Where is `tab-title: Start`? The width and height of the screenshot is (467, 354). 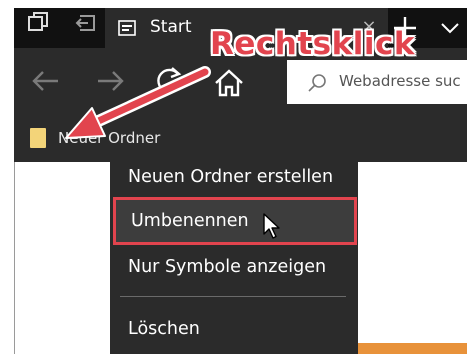 tab-title: Start is located at coordinates (171, 27).